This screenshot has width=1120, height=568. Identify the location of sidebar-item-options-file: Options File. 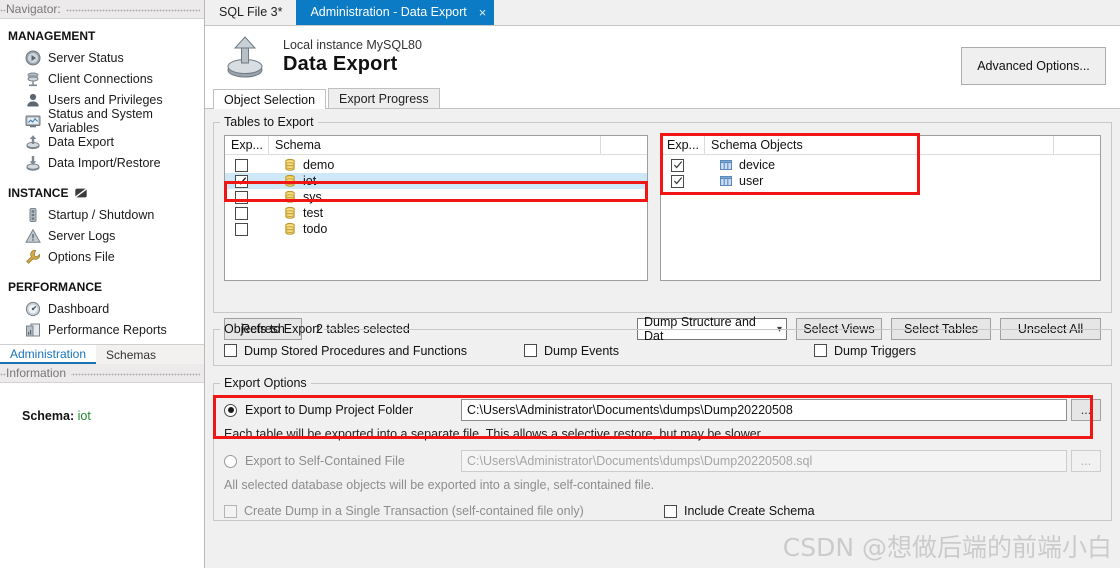
(102, 256).